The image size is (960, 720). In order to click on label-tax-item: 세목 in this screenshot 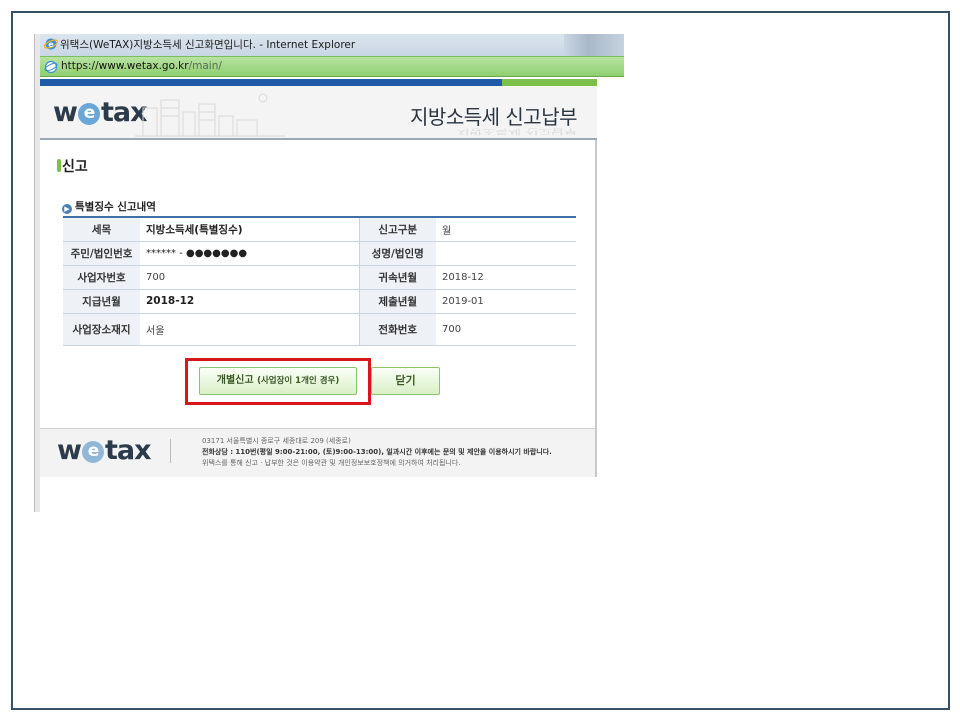, I will do `click(101, 229)`.